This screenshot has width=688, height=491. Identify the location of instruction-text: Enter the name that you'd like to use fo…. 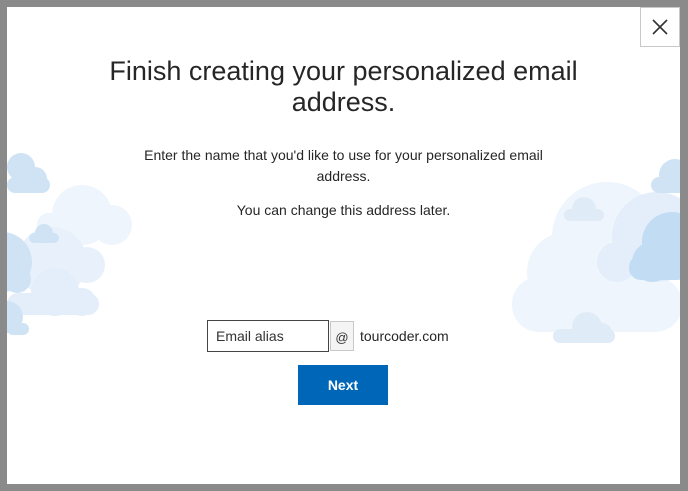
(343, 165).